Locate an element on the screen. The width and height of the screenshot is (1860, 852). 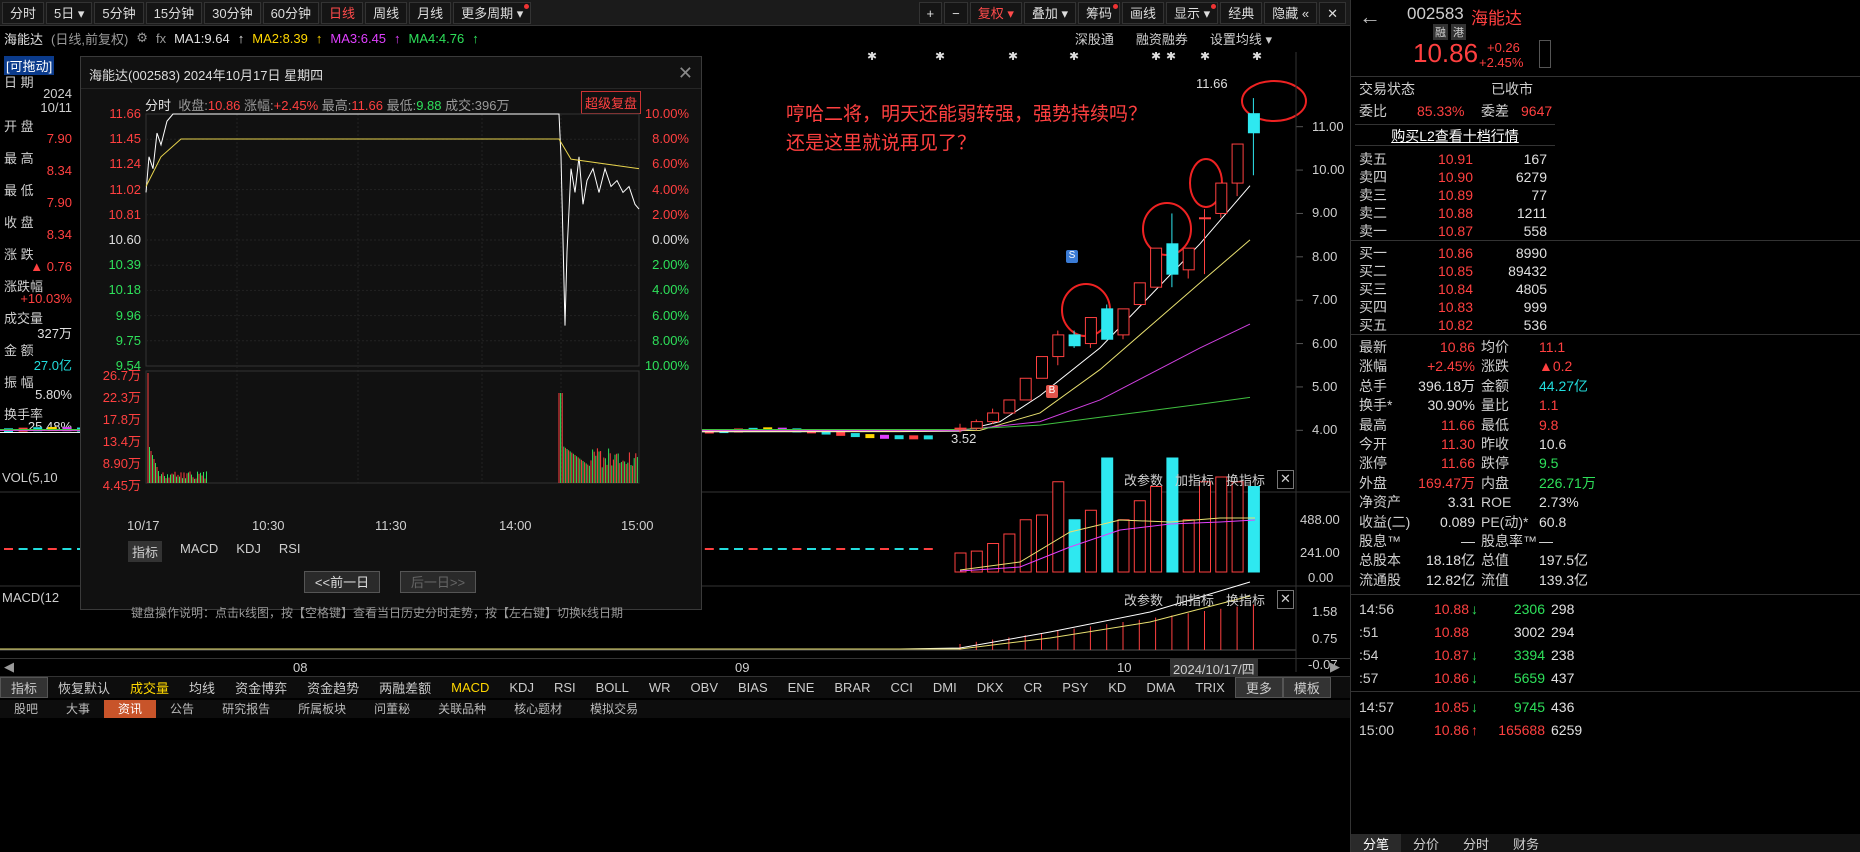
indicator-15: BRAR is located at coordinates (852, 687).